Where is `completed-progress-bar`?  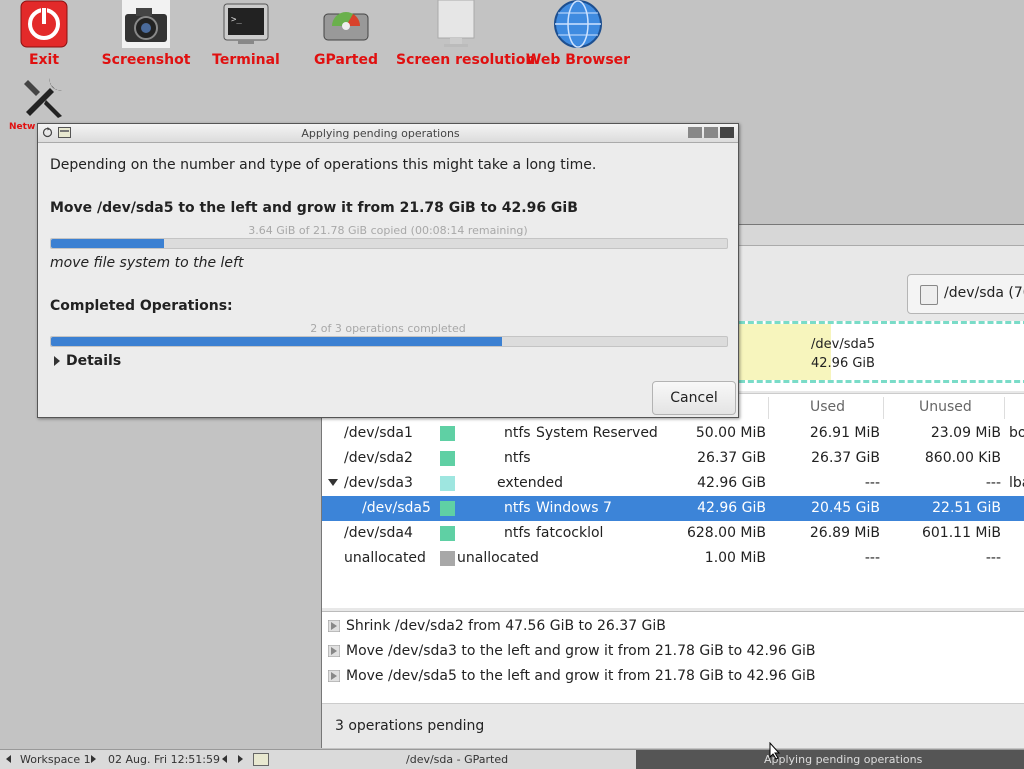
completed-progress-bar is located at coordinates (389, 341).